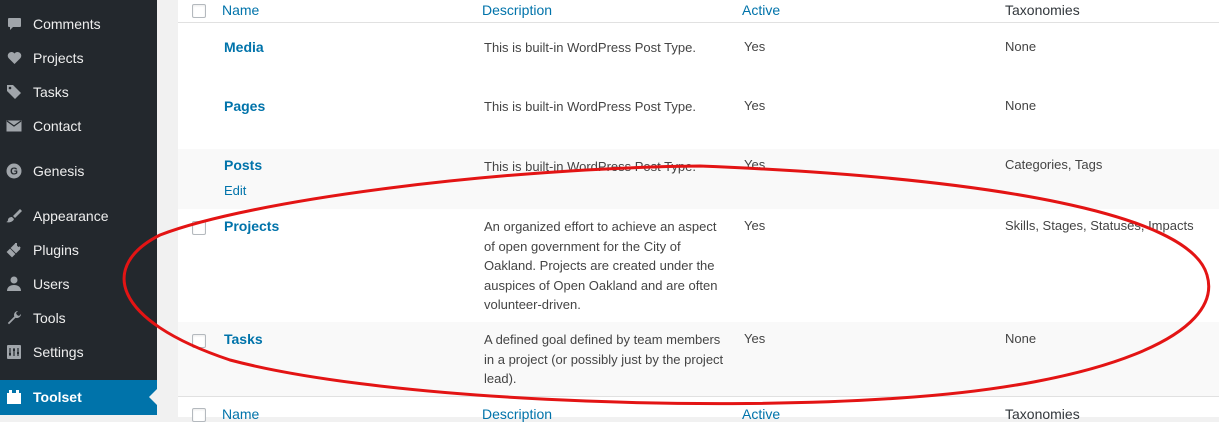 Image resolution: width=1219 pixels, height=422 pixels. What do you see at coordinates (78, 318) in the screenshot?
I see `menu-tools: Tools` at bounding box center [78, 318].